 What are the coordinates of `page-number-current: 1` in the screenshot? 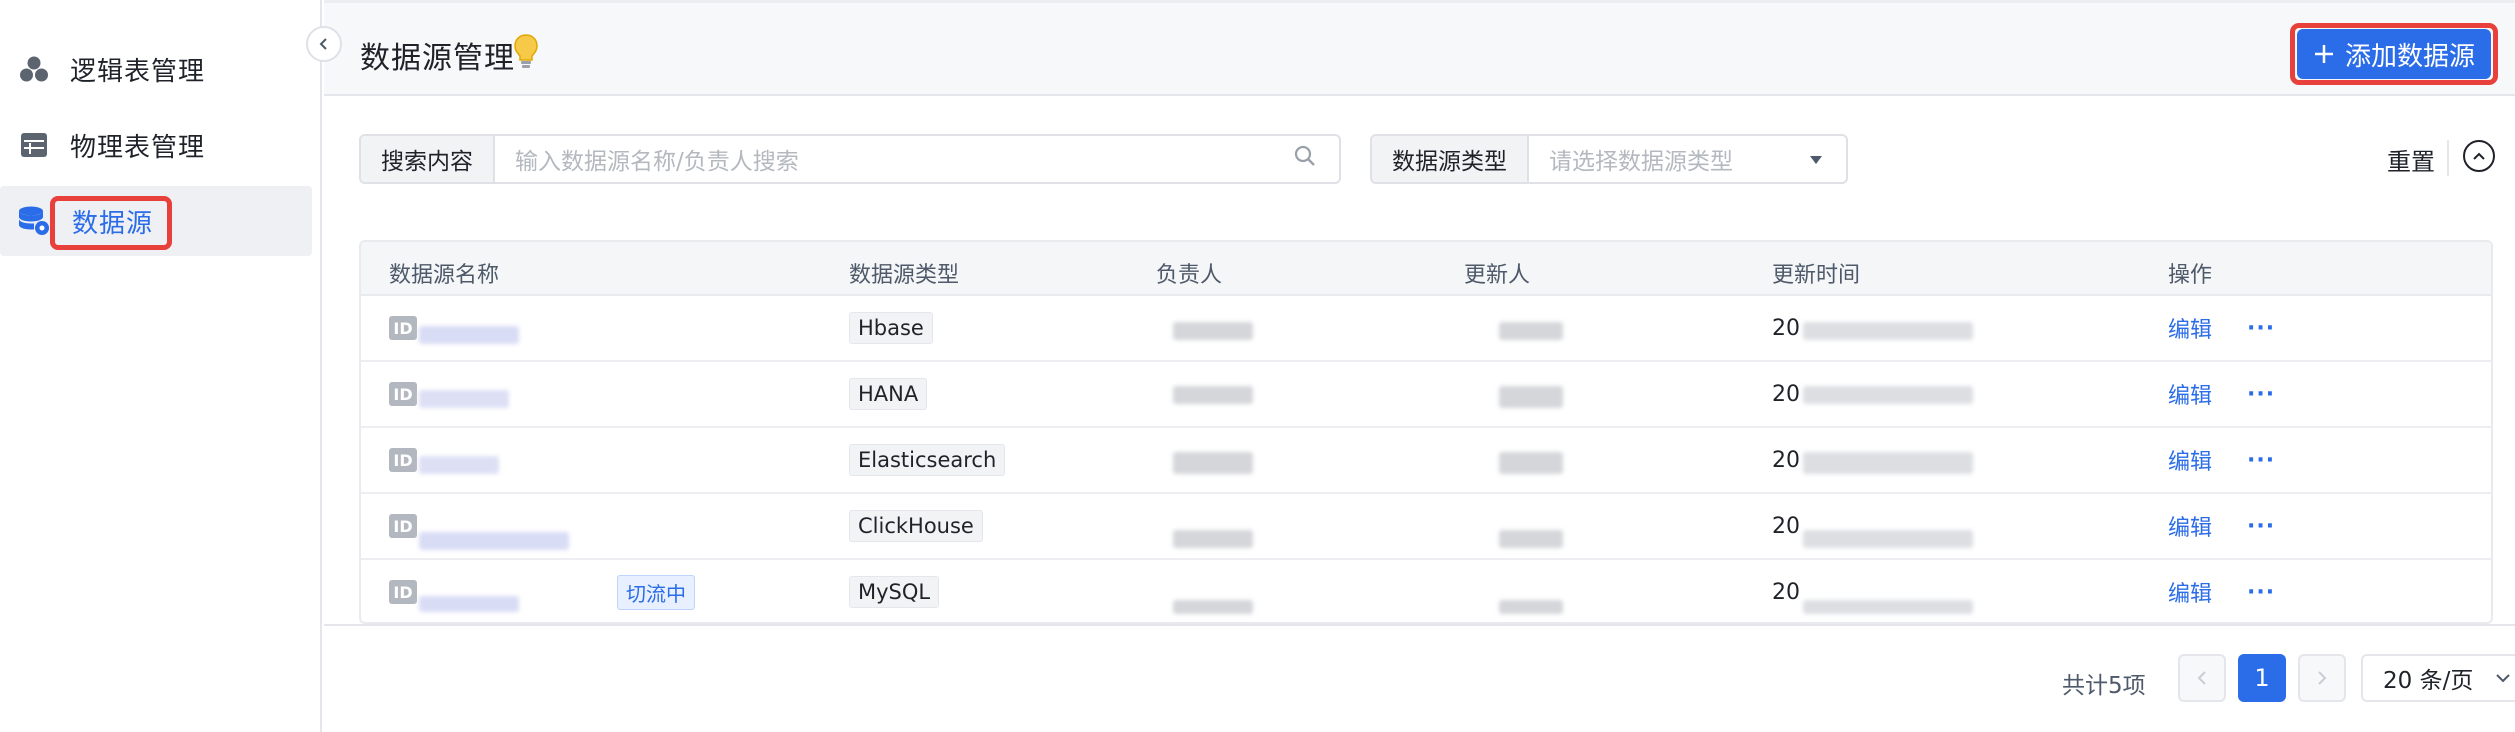 It's located at (2262, 678).